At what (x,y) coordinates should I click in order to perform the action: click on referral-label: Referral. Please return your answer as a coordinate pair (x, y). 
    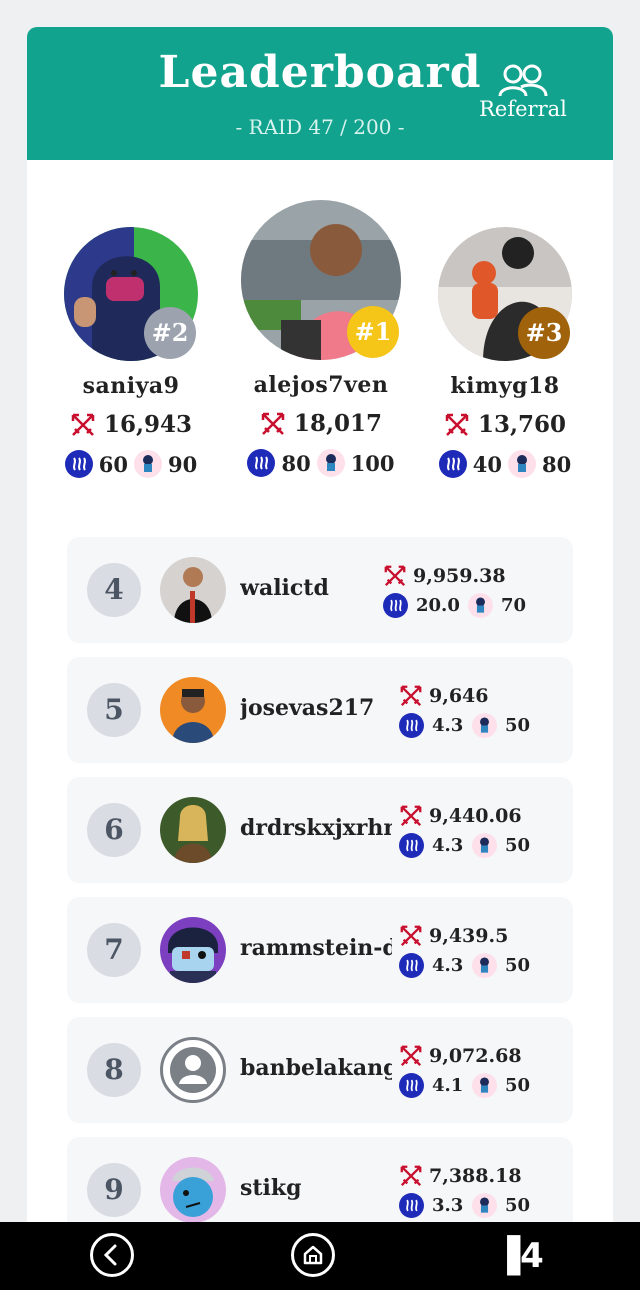
    Looking at the image, I should click on (523, 109).